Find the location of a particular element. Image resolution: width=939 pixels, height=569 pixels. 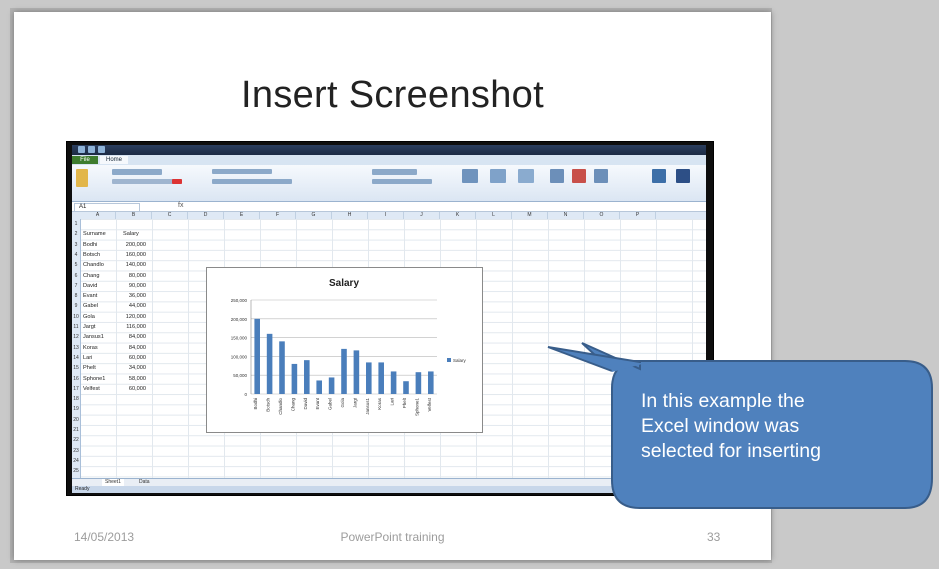

callout-shape is located at coordinates (740, 425).